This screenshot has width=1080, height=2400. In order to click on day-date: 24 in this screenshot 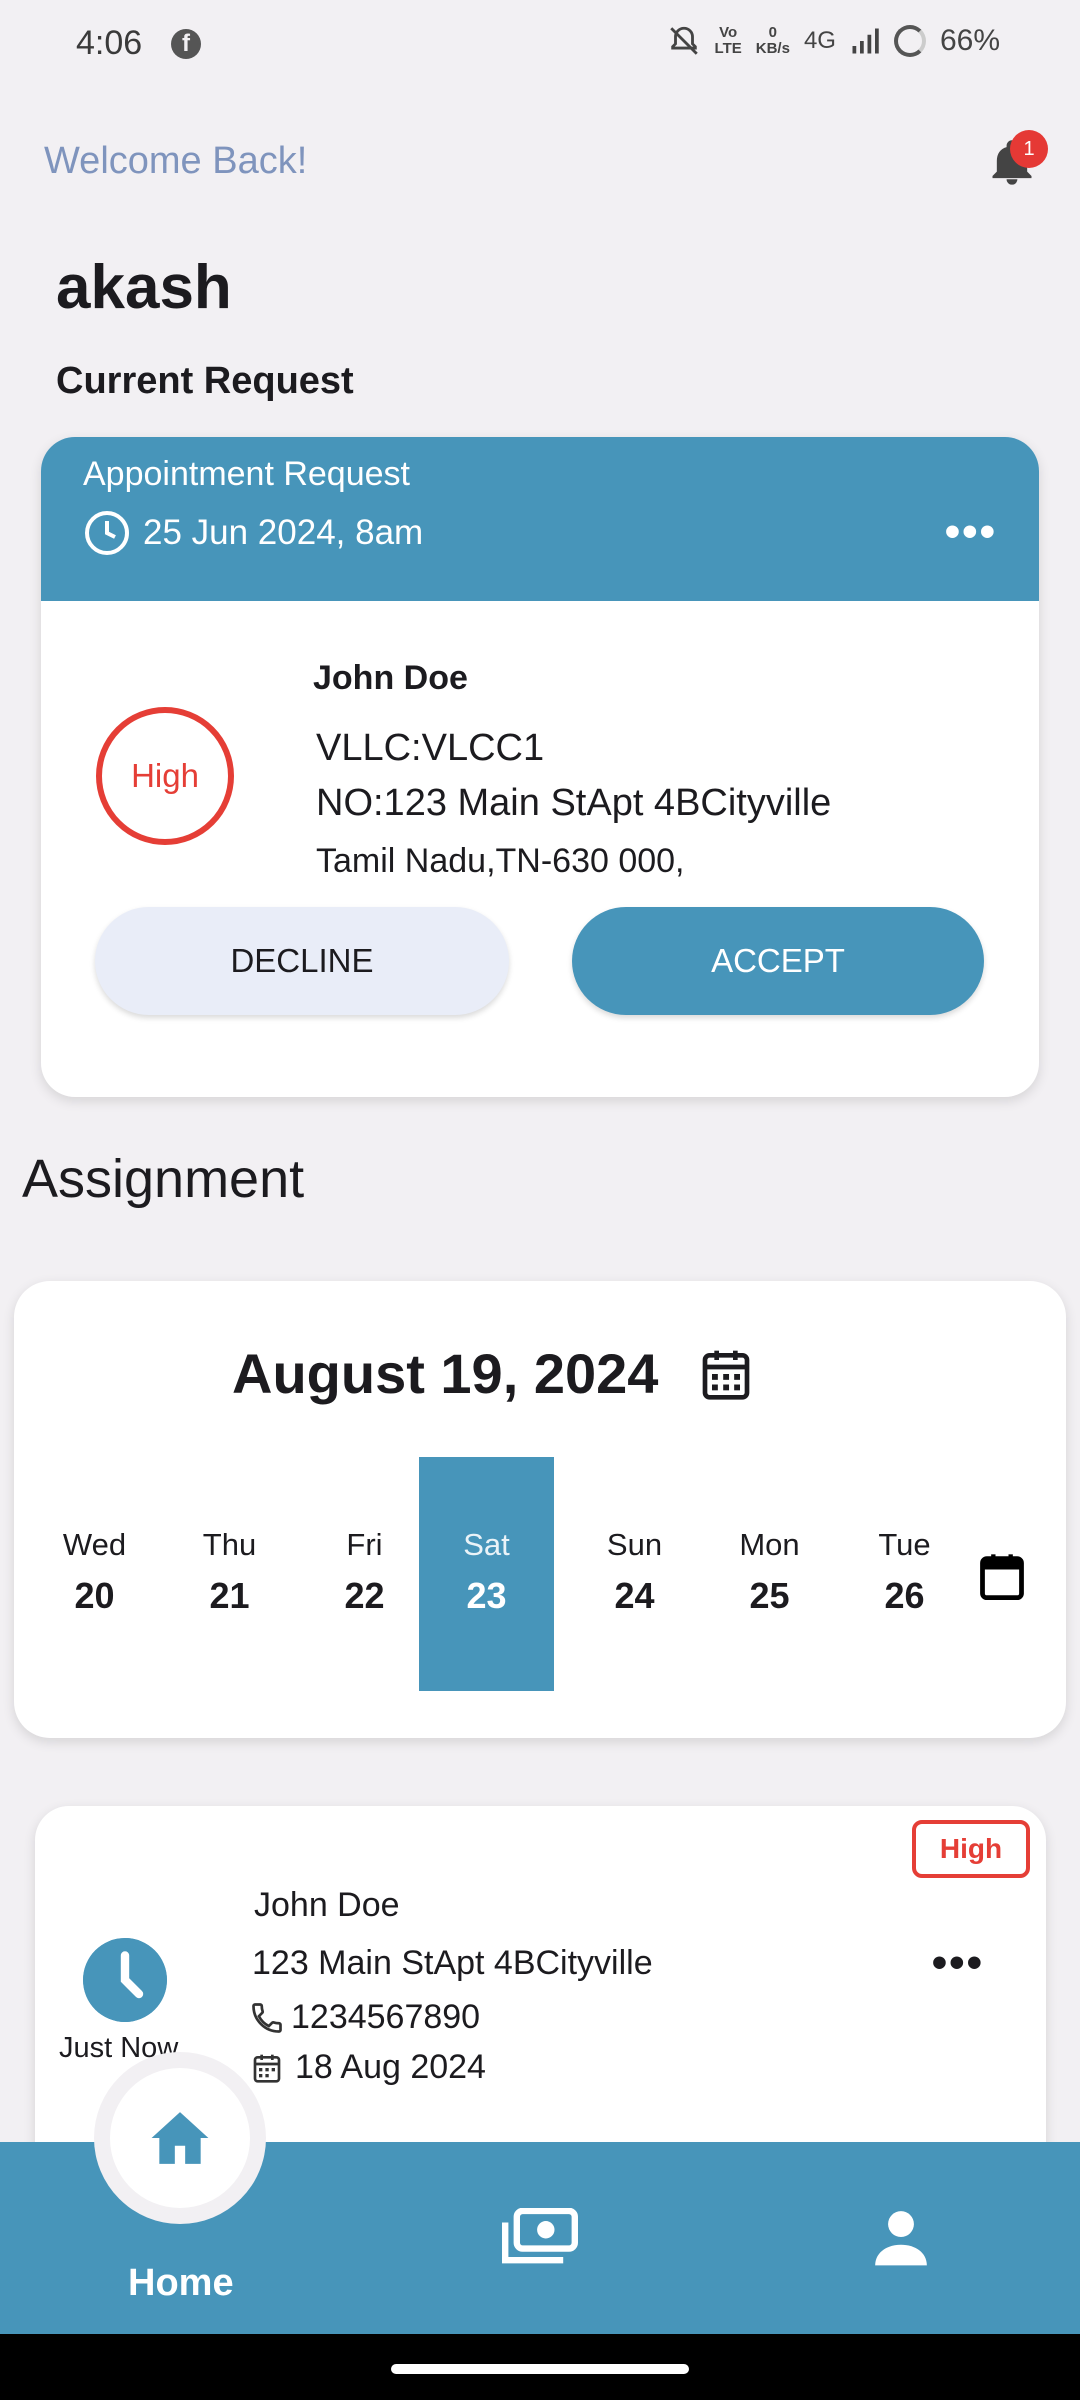, I will do `click(634, 1595)`.